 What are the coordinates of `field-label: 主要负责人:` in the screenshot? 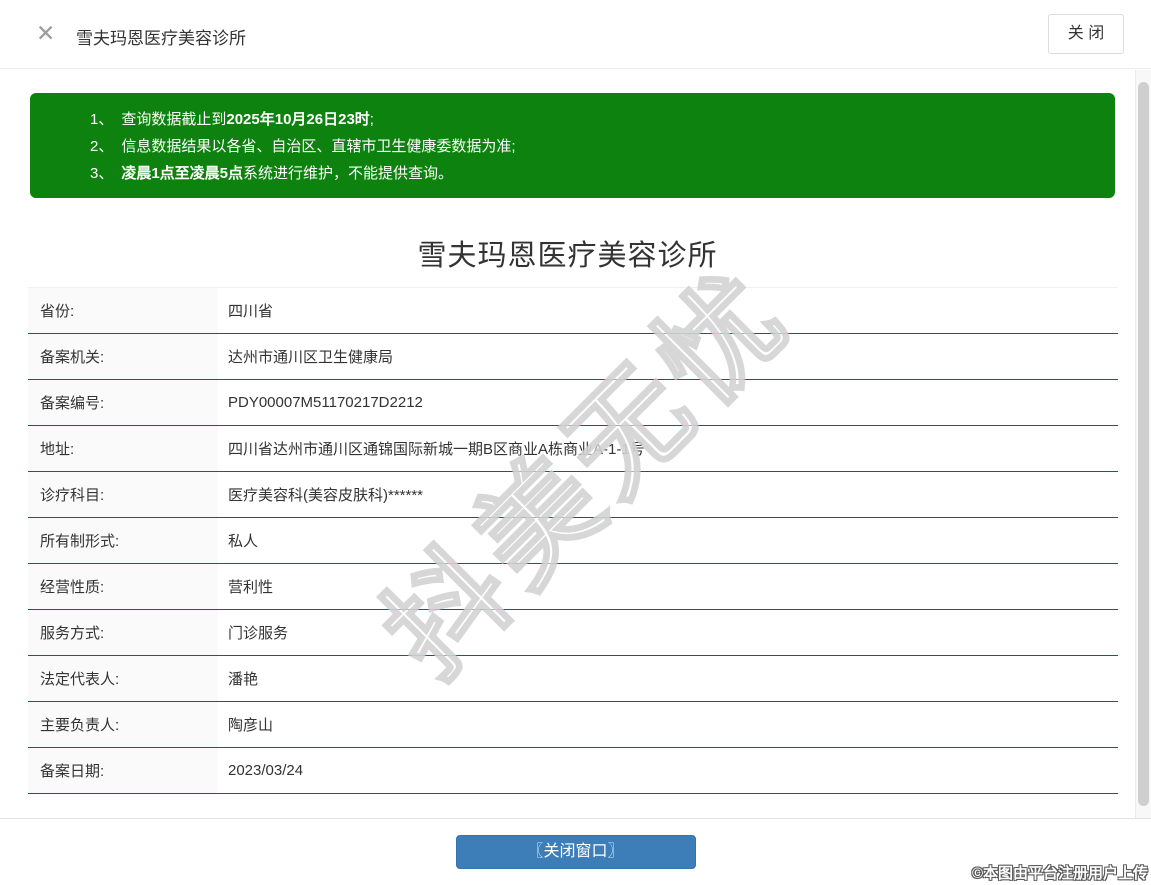 It's located at (123, 724).